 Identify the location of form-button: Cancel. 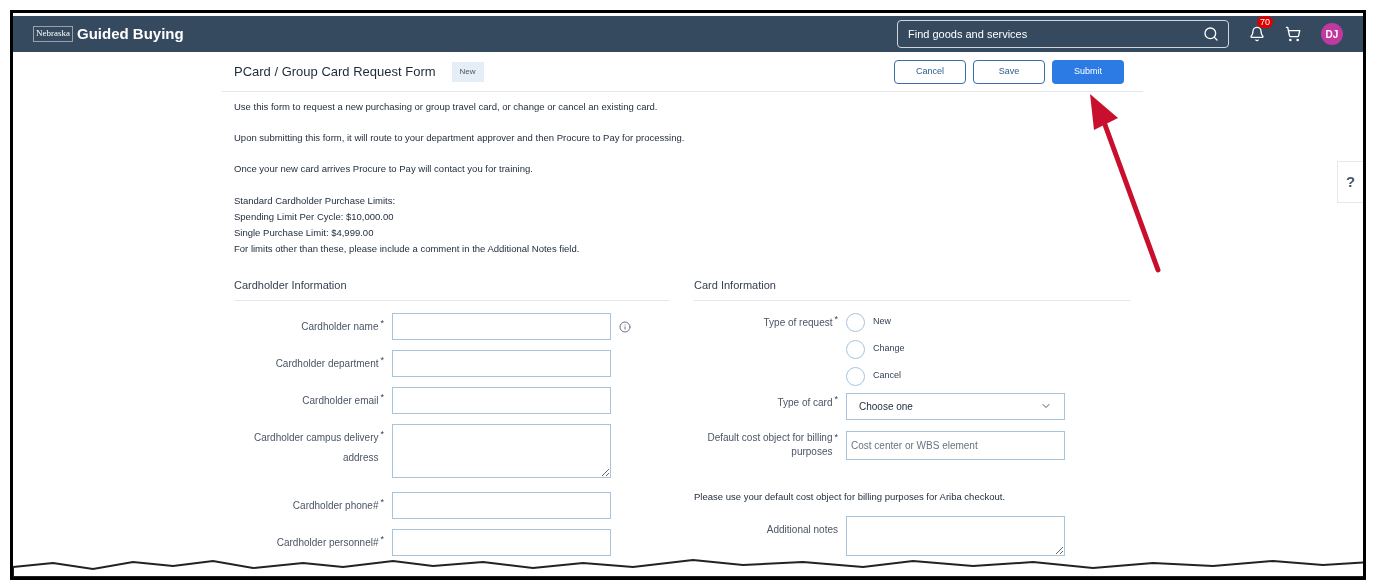
(930, 71).